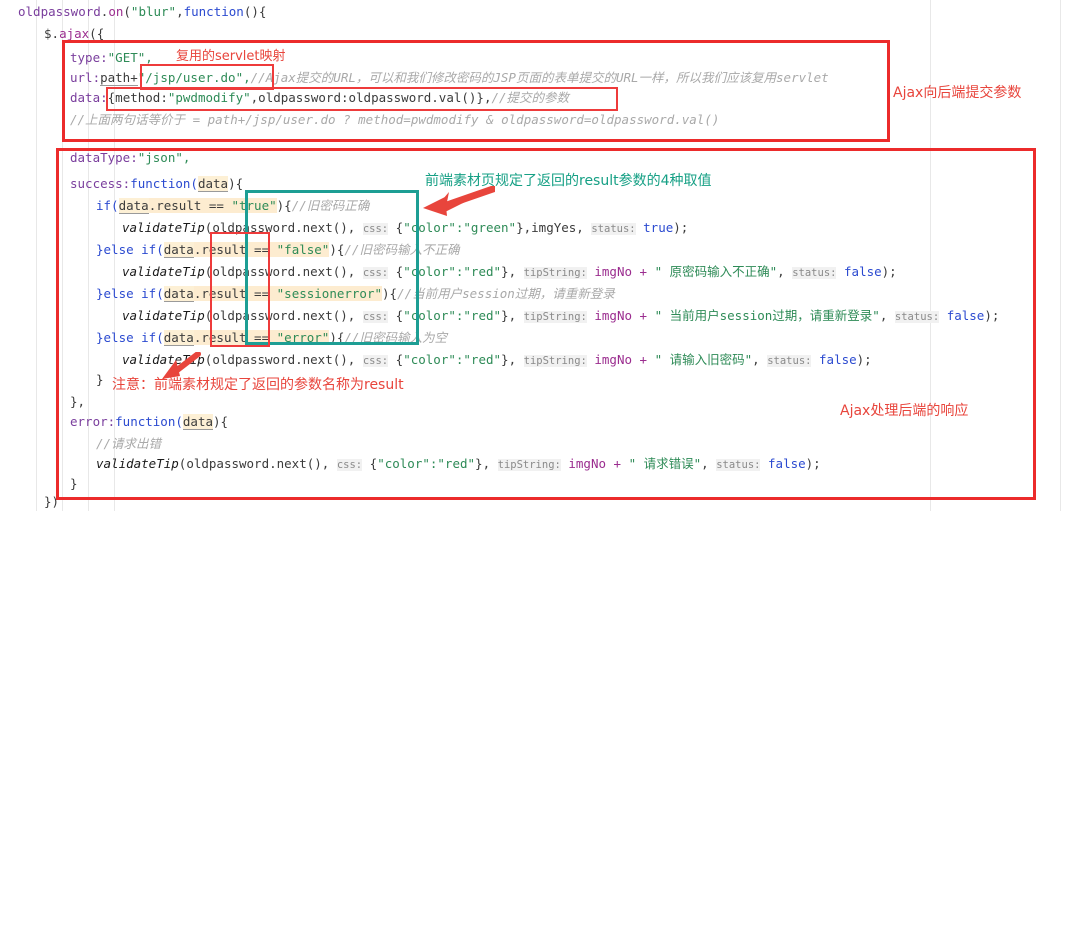  I want to click on annotation-handle-response-label: Ajax处理后端的响应, so click(904, 411).